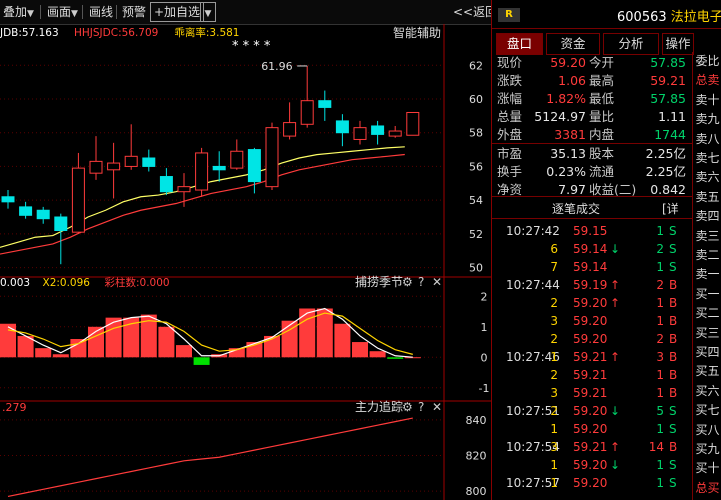  What do you see at coordinates (707, 236) in the screenshot?
I see `order-book-level: 卖三` at bounding box center [707, 236].